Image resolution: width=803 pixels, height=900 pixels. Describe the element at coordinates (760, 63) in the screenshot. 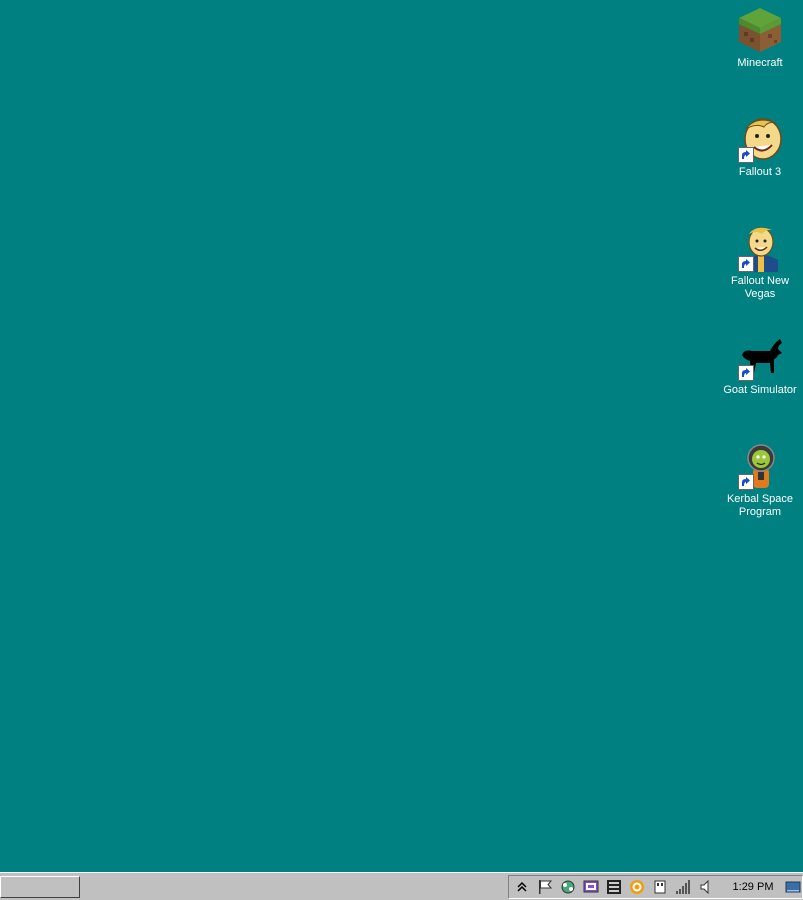

I see `desktop-icon-label: Minecraft` at that location.